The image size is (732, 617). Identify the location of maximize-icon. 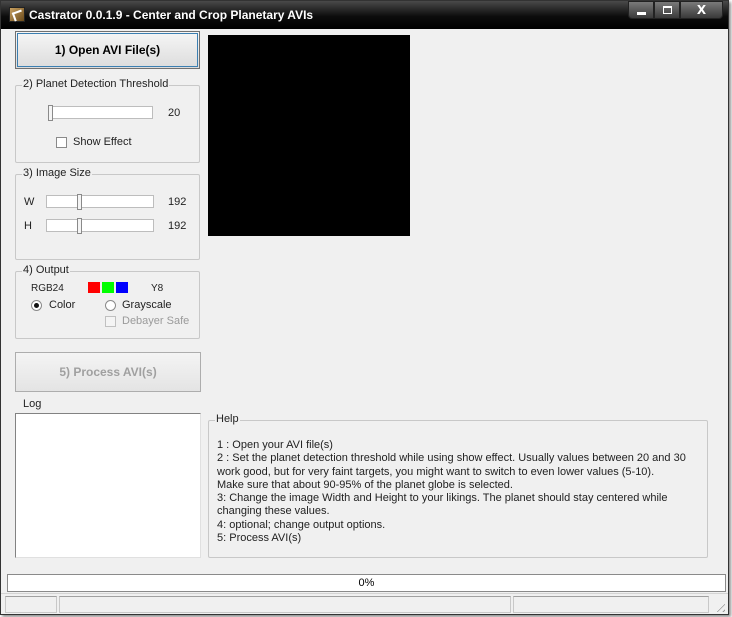
(667, 10).